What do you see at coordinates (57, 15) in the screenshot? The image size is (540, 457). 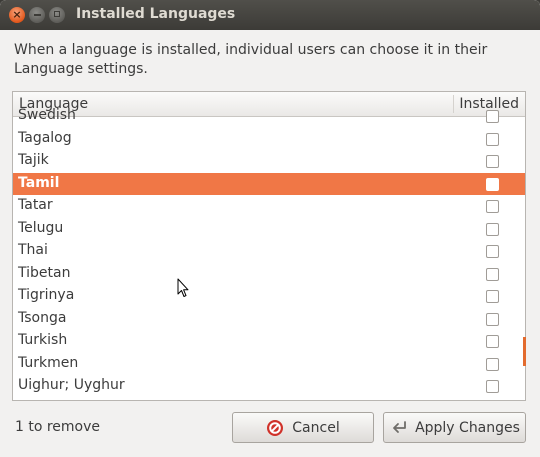 I see `maximize-icon` at bounding box center [57, 15].